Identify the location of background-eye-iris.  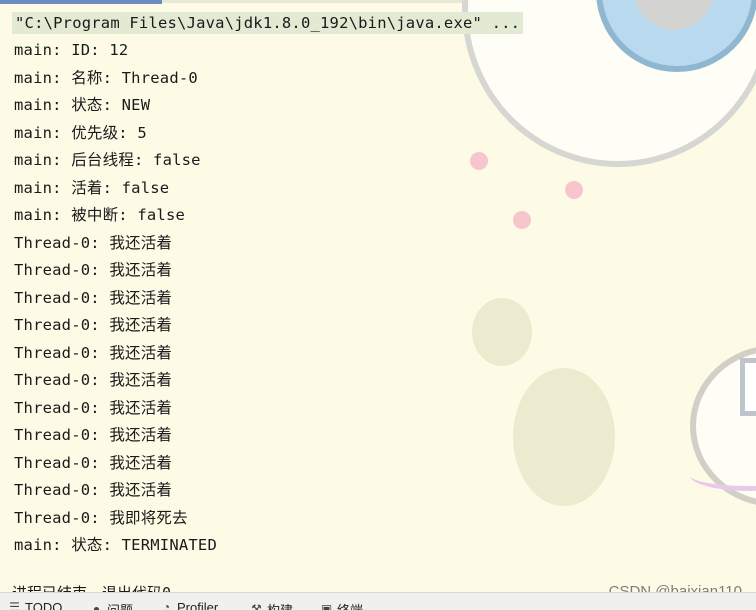
(676, 36).